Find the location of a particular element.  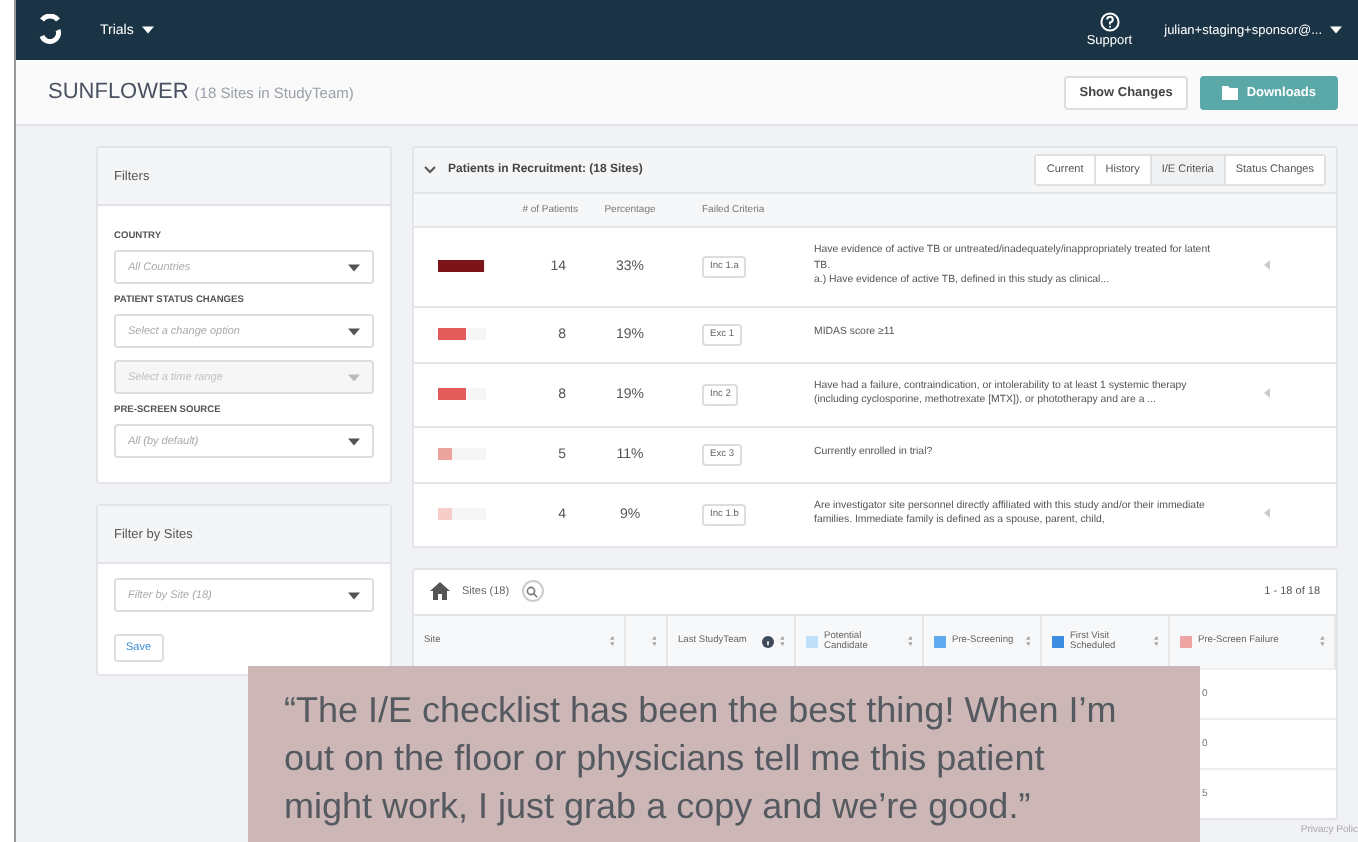

chevron-down-icon is located at coordinates (430, 170).